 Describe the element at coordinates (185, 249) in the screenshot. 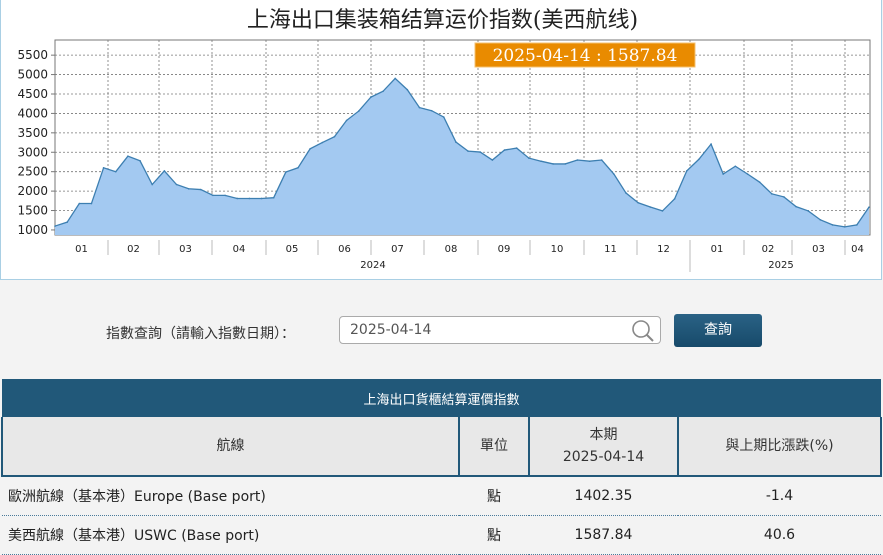

I see `month-label: 03` at that location.